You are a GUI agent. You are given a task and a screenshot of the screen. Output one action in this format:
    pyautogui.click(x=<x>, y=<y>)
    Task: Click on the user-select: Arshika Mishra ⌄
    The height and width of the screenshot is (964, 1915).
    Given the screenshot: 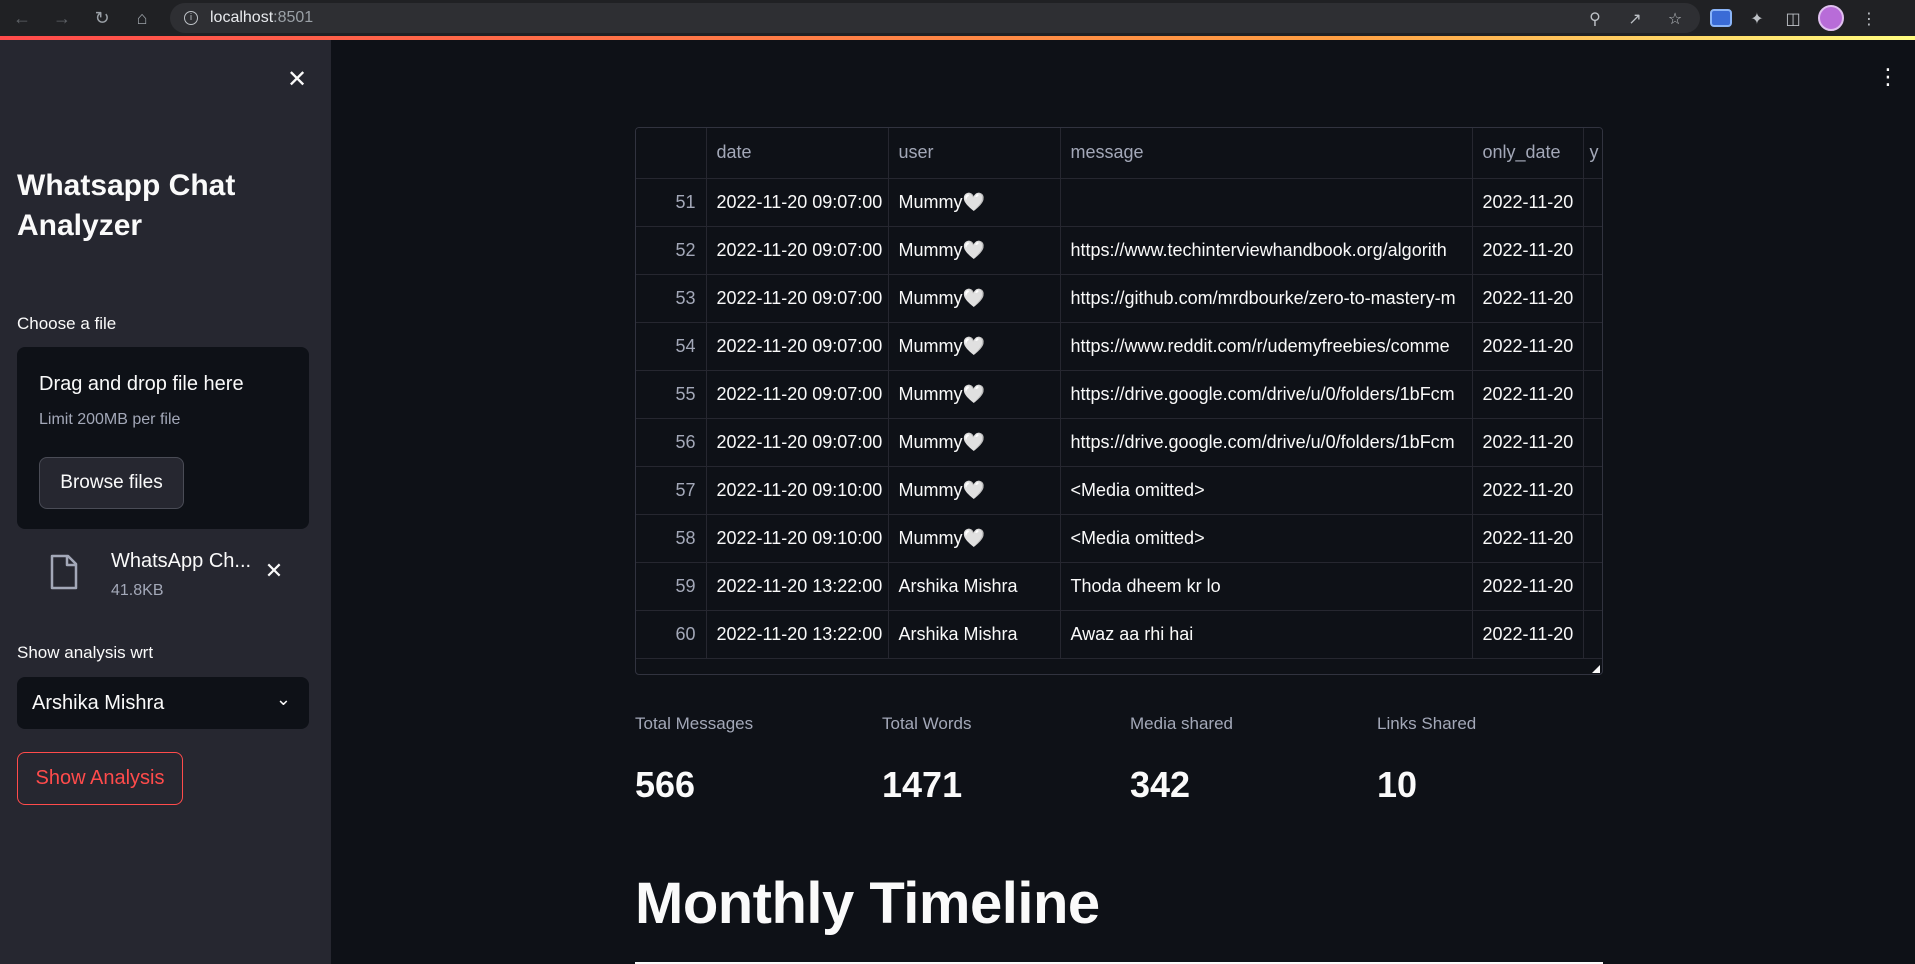 What is the action you would take?
    pyautogui.click(x=163, y=703)
    